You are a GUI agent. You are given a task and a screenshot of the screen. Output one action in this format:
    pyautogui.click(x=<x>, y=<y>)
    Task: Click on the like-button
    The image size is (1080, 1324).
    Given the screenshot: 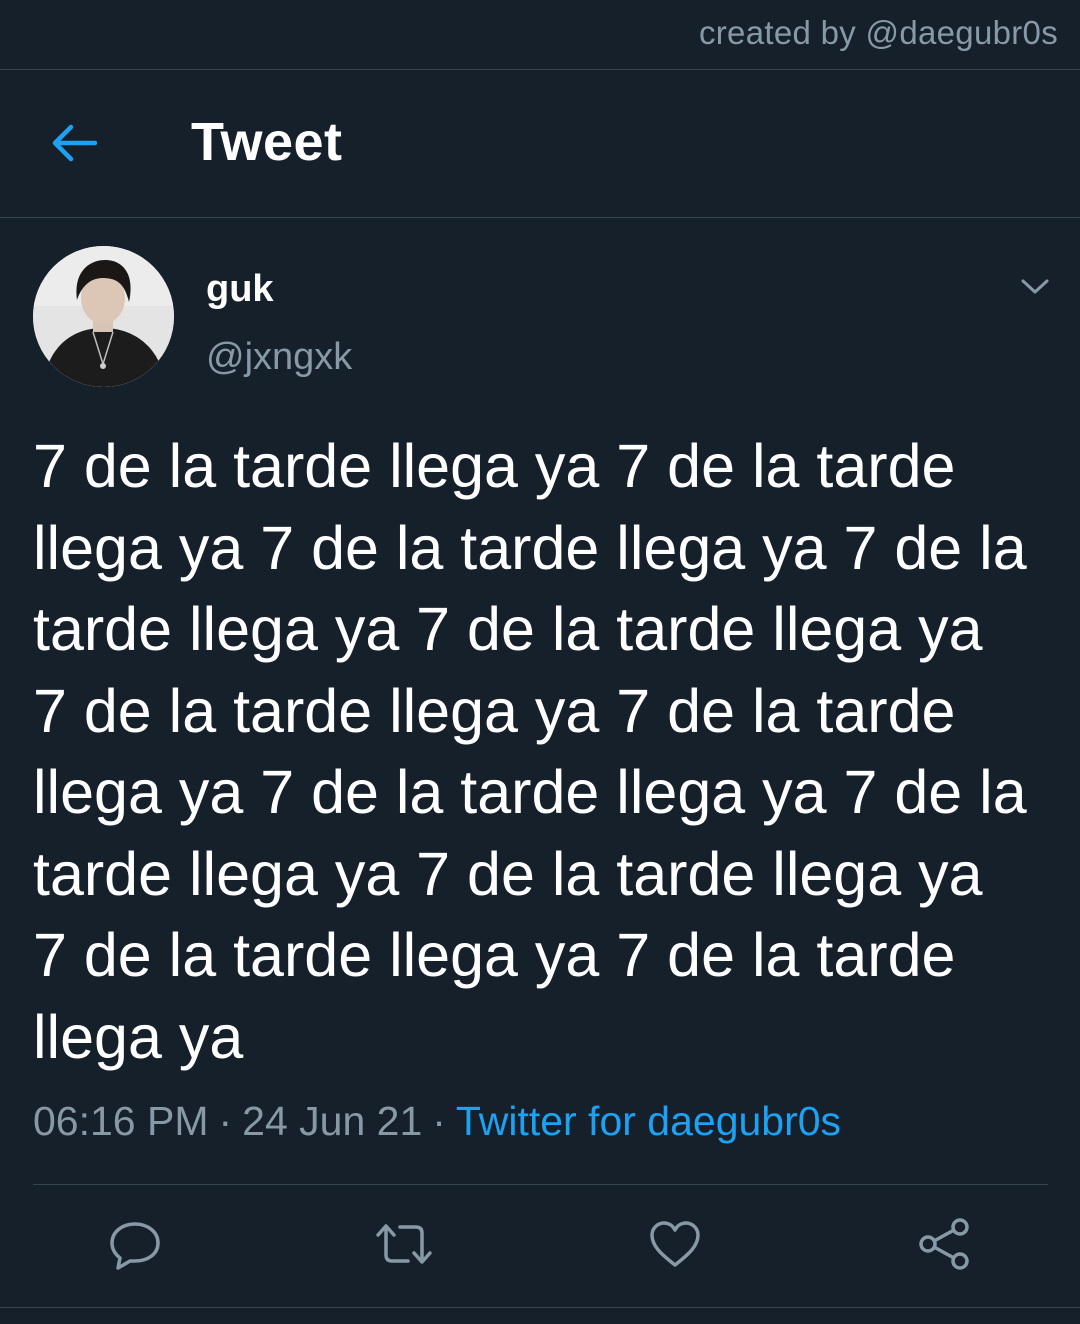 What is the action you would take?
    pyautogui.click(x=675, y=1244)
    